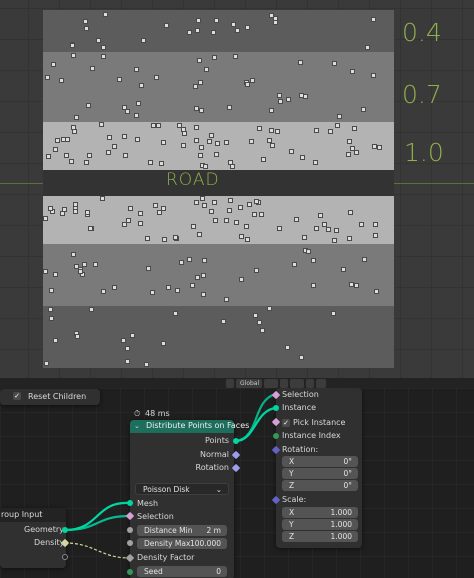 The width and height of the screenshot is (474, 578). I want to click on strip-top-dark, so click(218, 31).